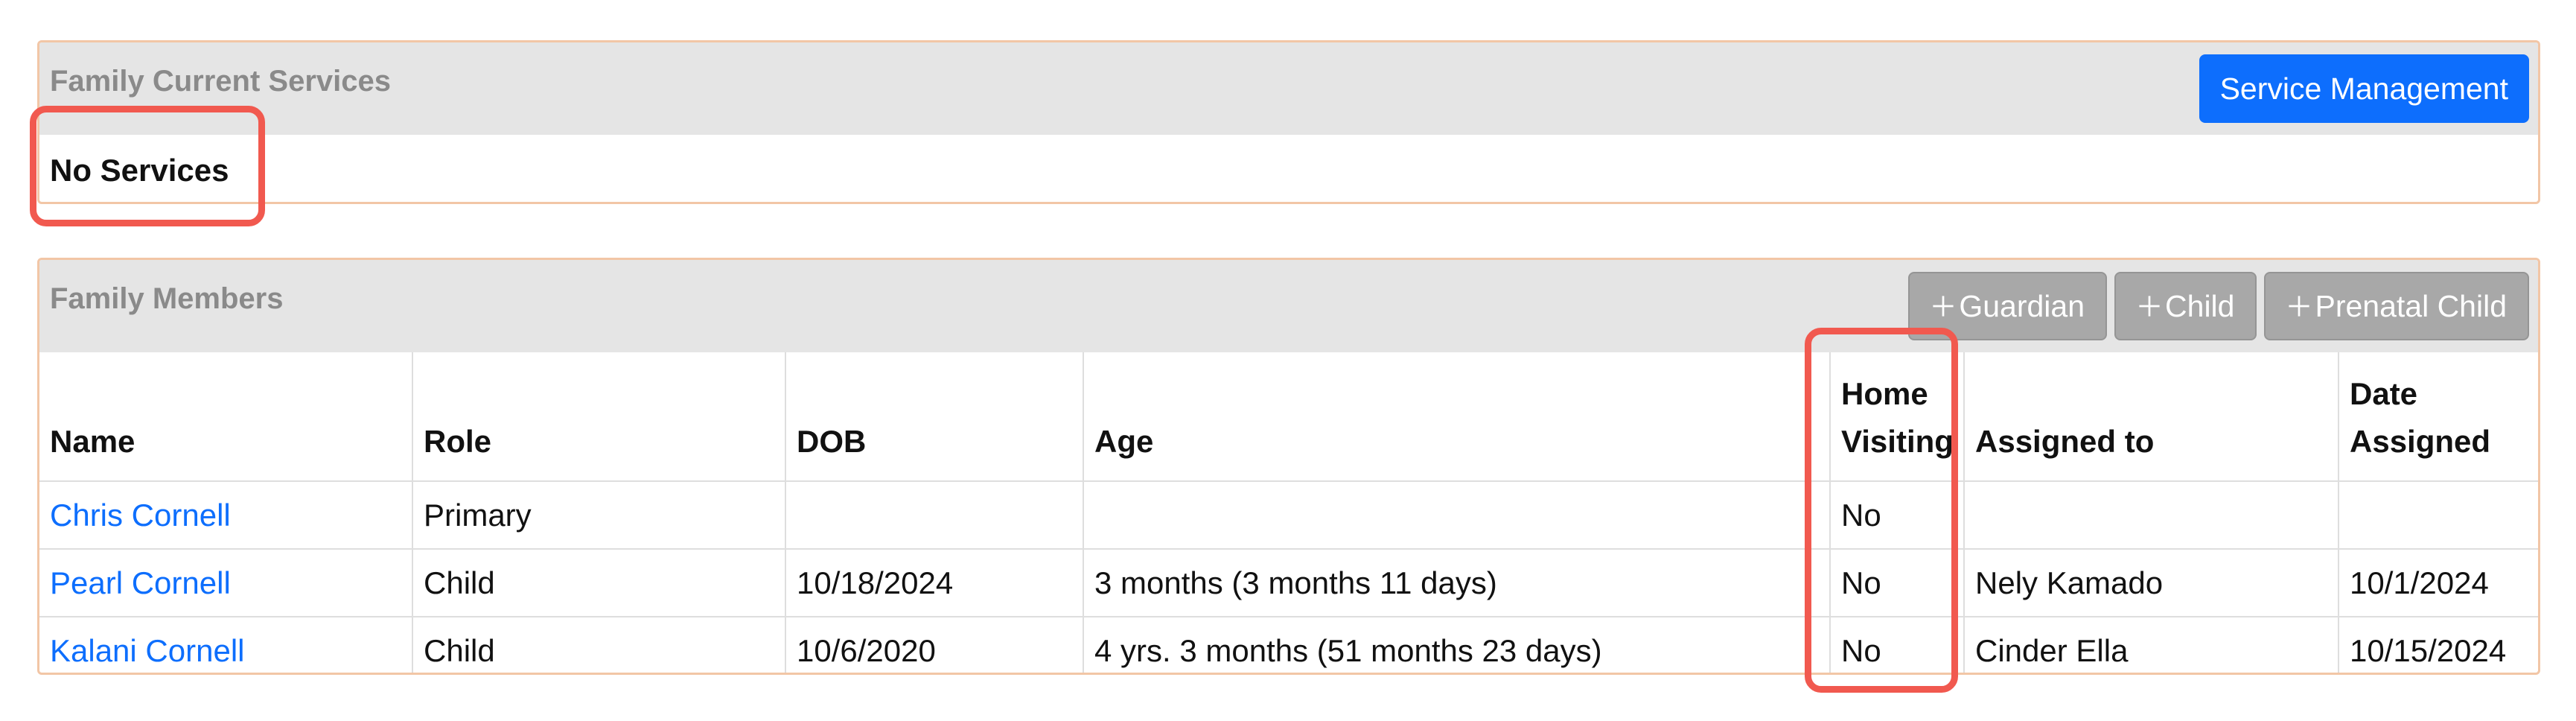  I want to click on add-guardian-label: Guardian, so click(2022, 306).